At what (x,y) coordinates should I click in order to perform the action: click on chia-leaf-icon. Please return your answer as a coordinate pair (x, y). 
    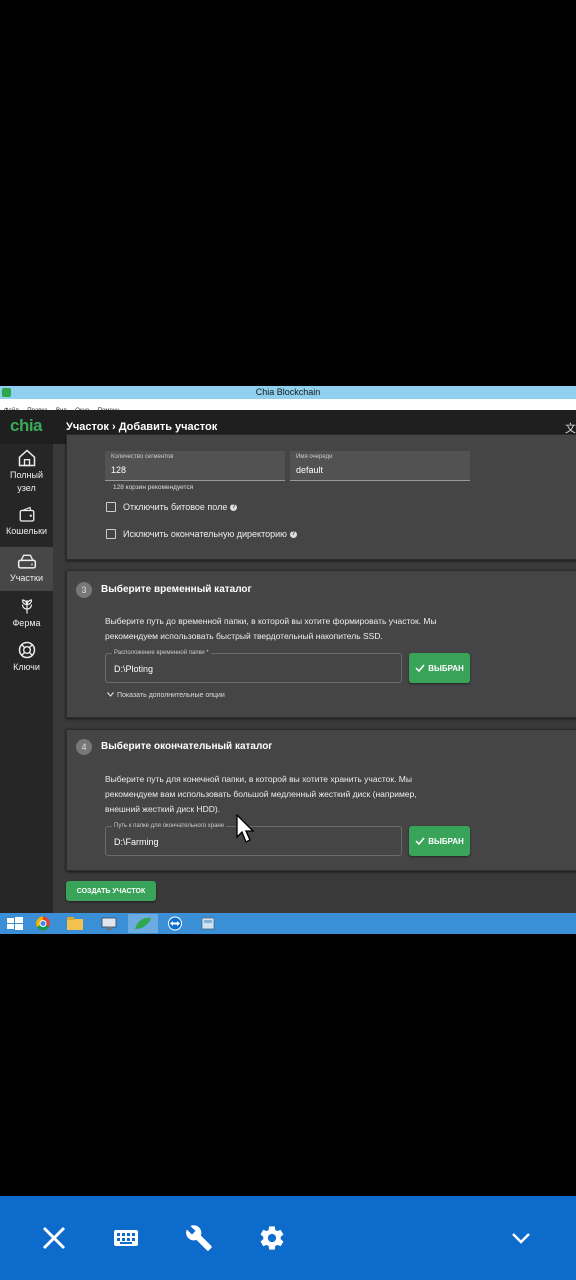
    Looking at the image, I should click on (143, 923).